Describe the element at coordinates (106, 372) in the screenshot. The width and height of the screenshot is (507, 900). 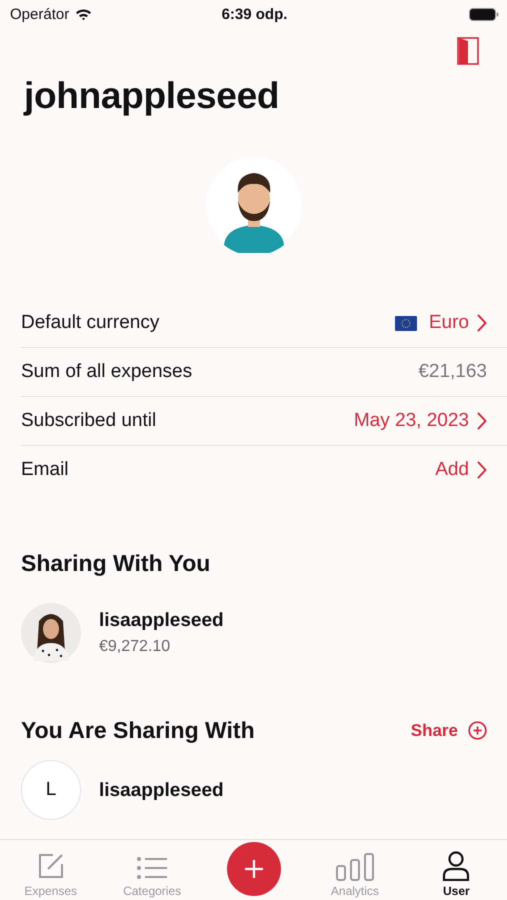
I see `setting-label: Sum of all expenses` at that location.